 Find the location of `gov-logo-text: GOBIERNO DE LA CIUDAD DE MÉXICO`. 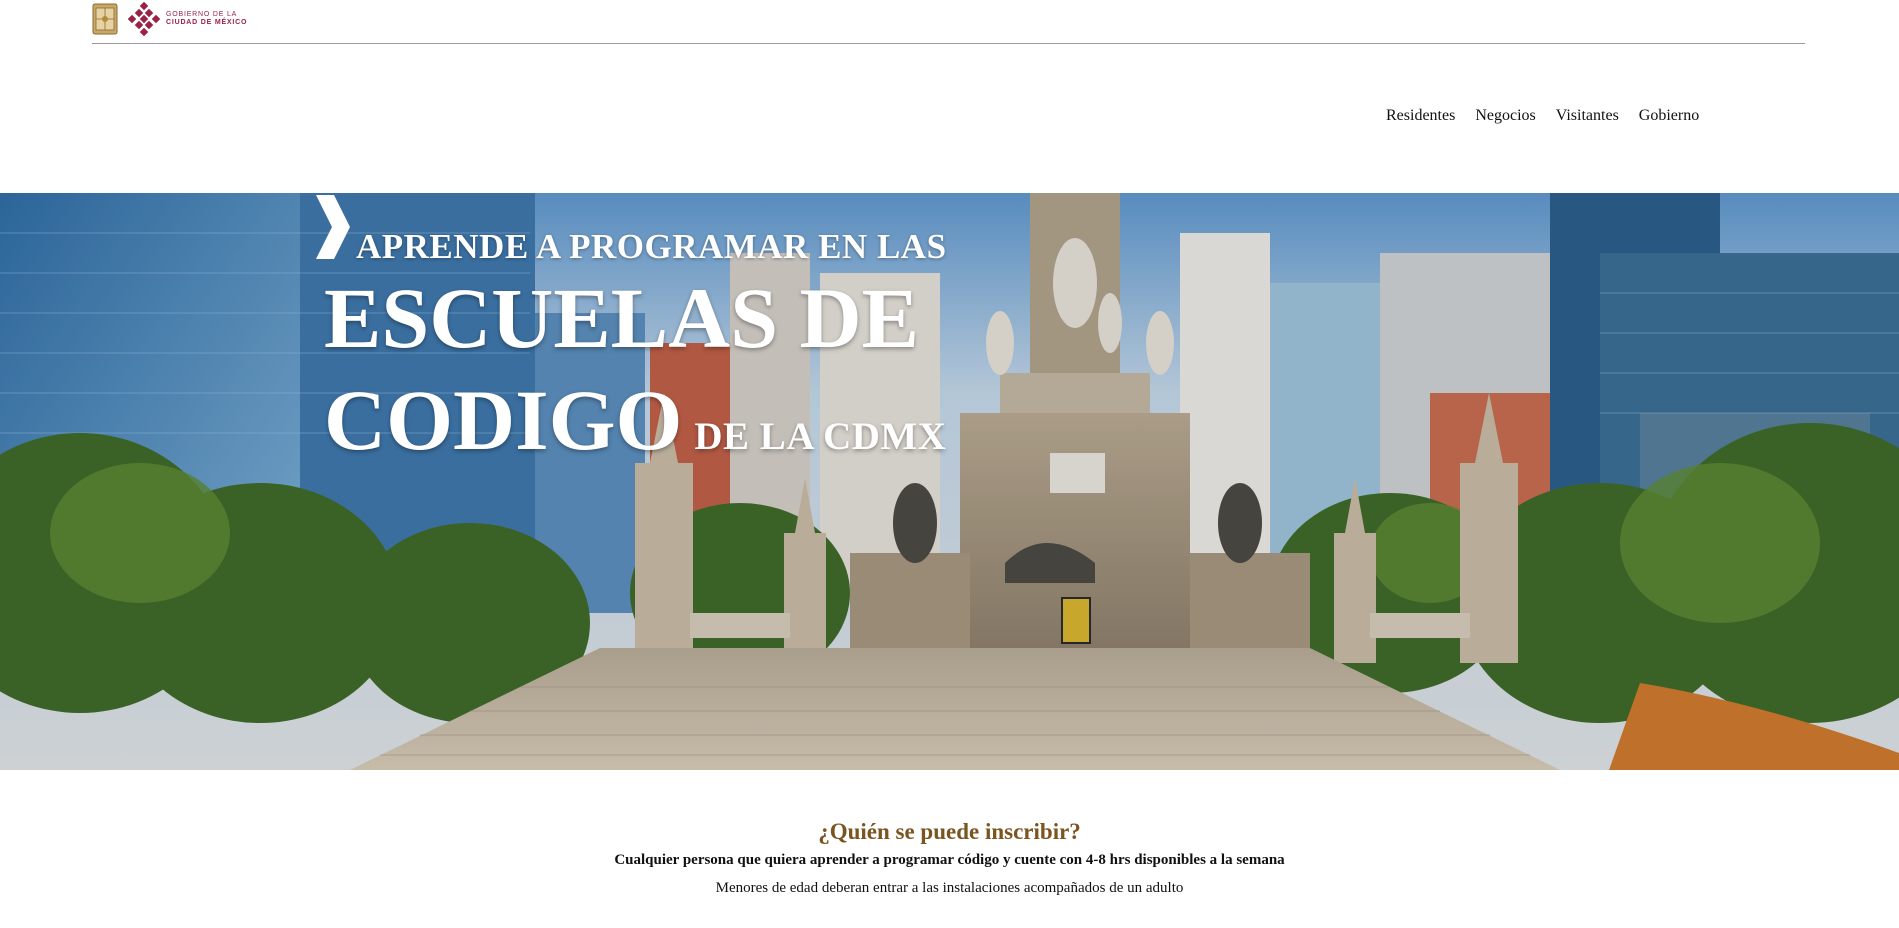

gov-logo-text: GOBIERNO DE LA CIUDAD DE MÉXICO is located at coordinates (206, 19).